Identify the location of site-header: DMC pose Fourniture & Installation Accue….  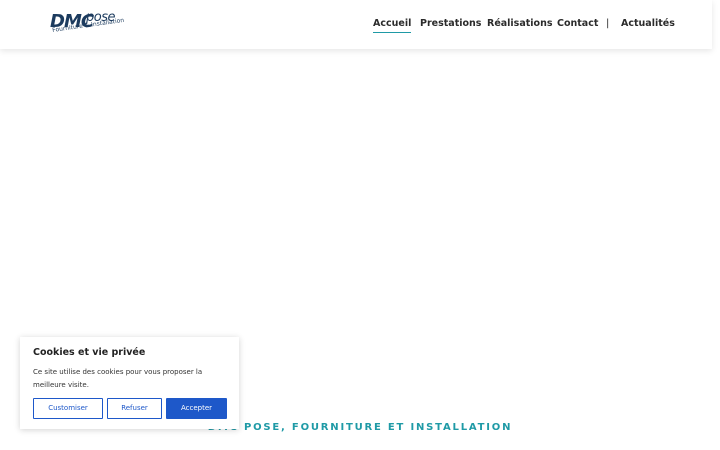
(356, 24).